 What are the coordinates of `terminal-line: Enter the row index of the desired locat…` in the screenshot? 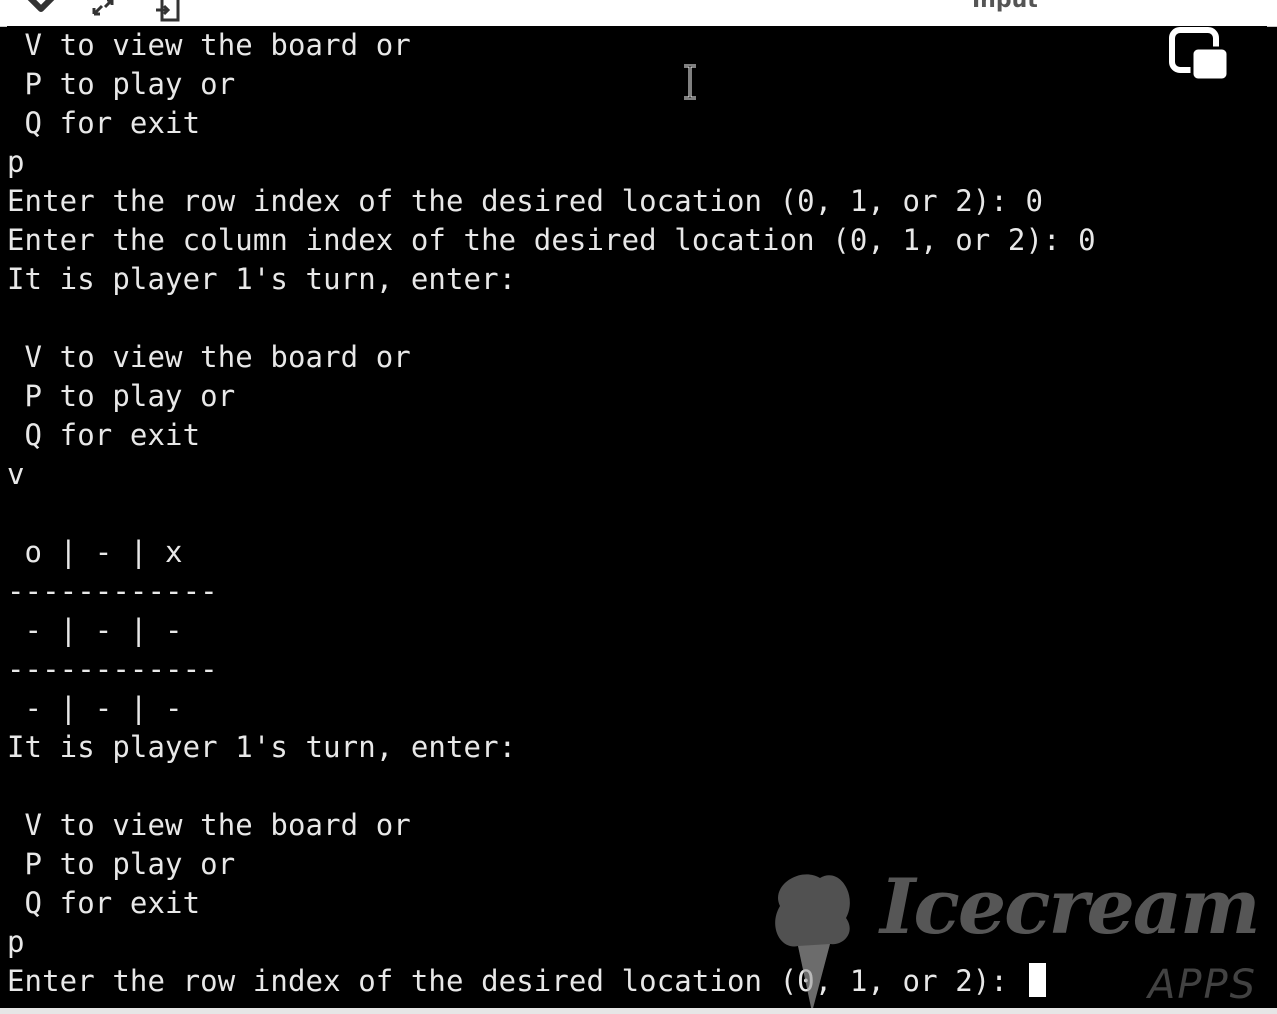 It's located at (525, 201).